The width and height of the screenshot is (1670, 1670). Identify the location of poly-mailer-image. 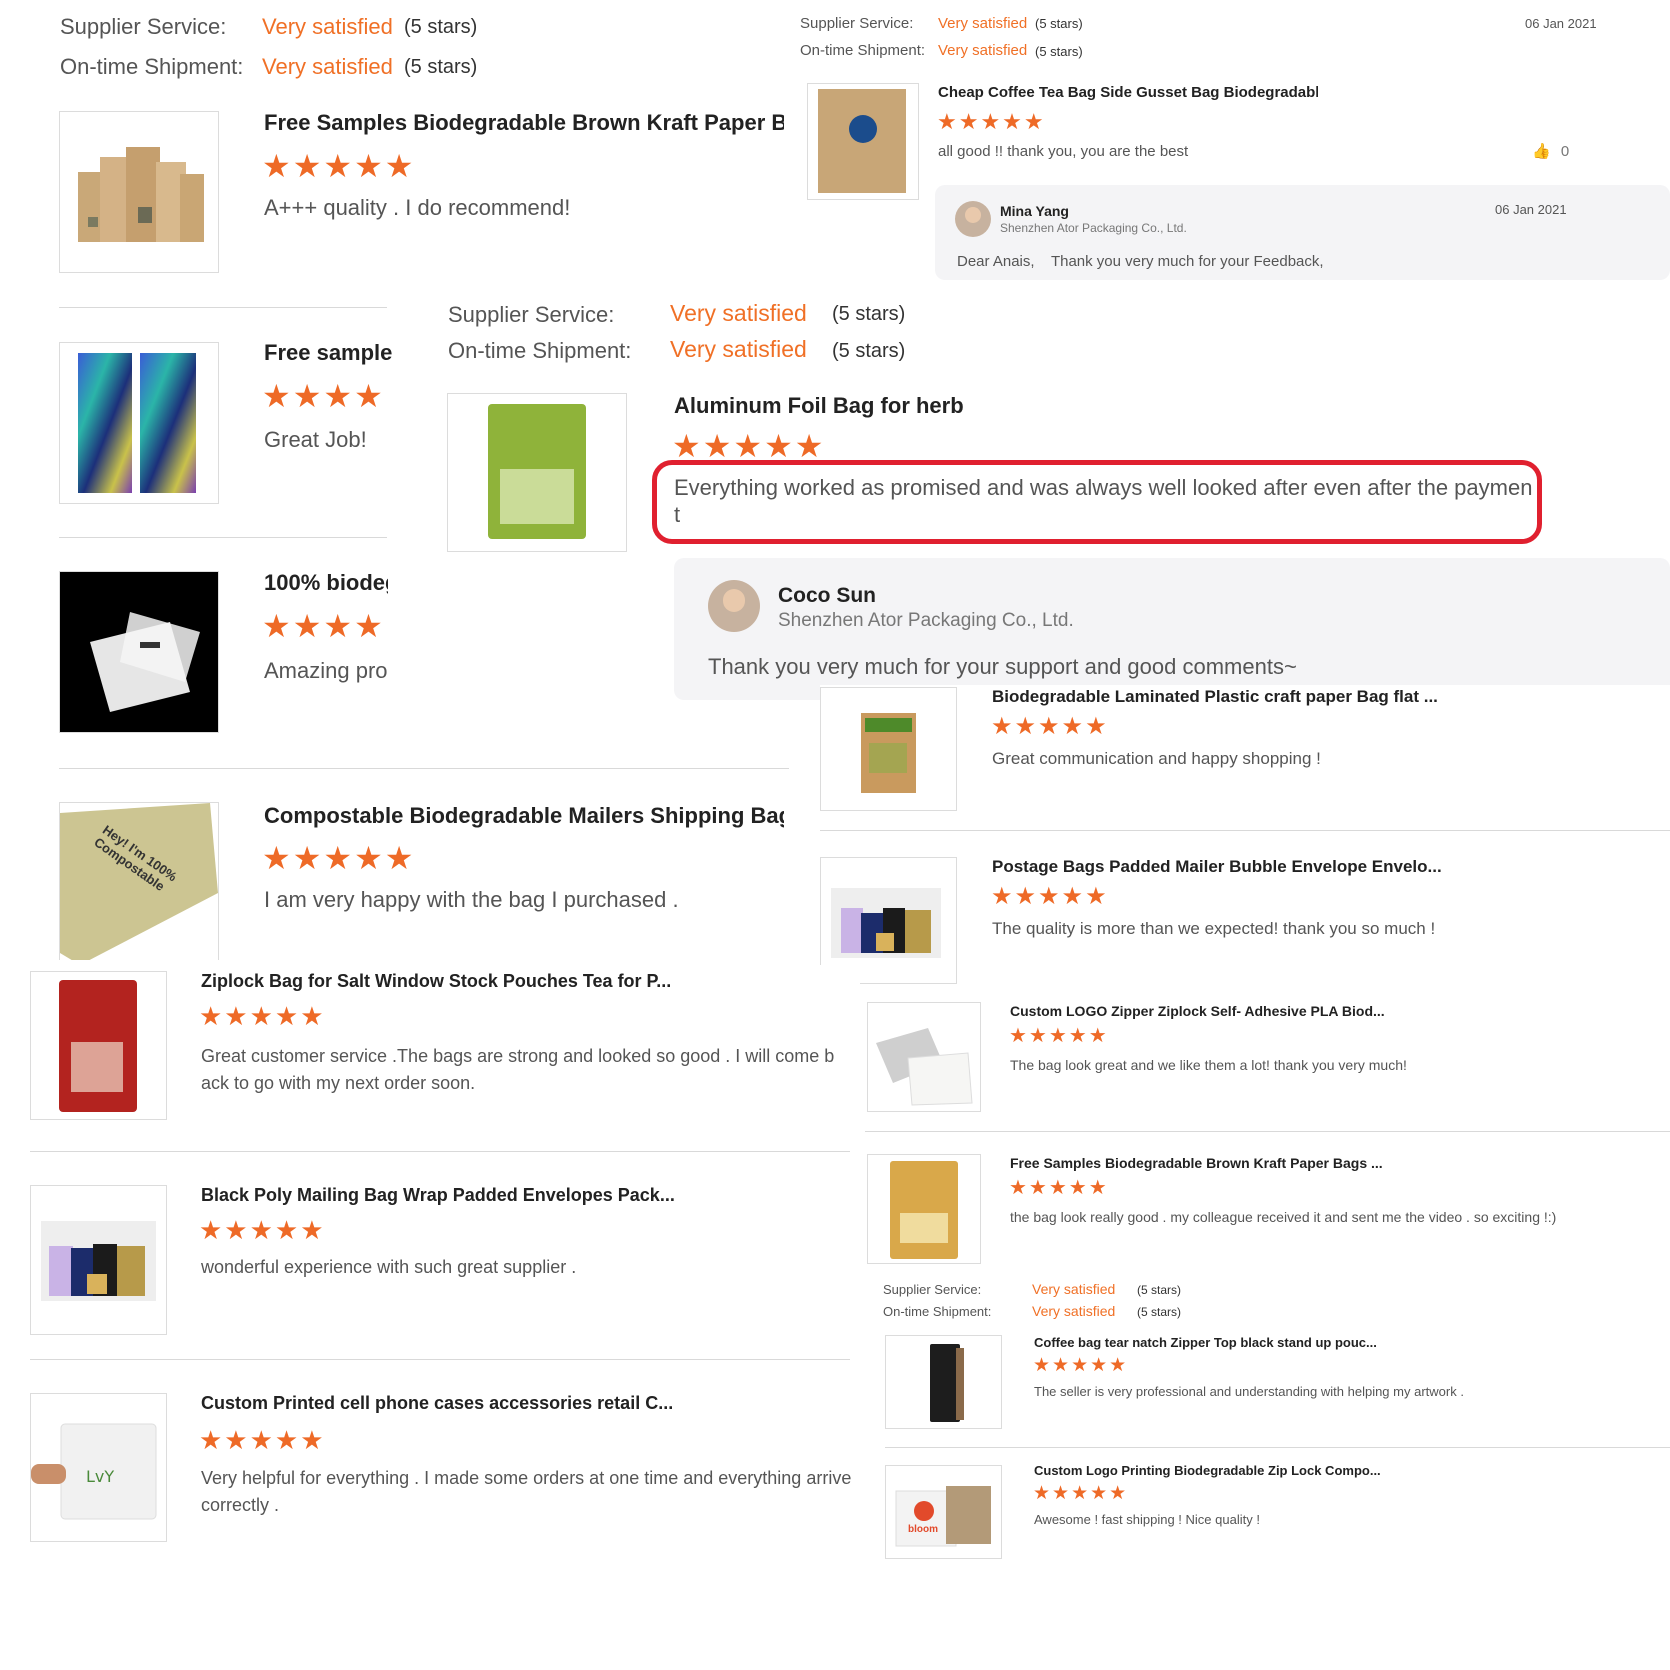
(98, 1261).